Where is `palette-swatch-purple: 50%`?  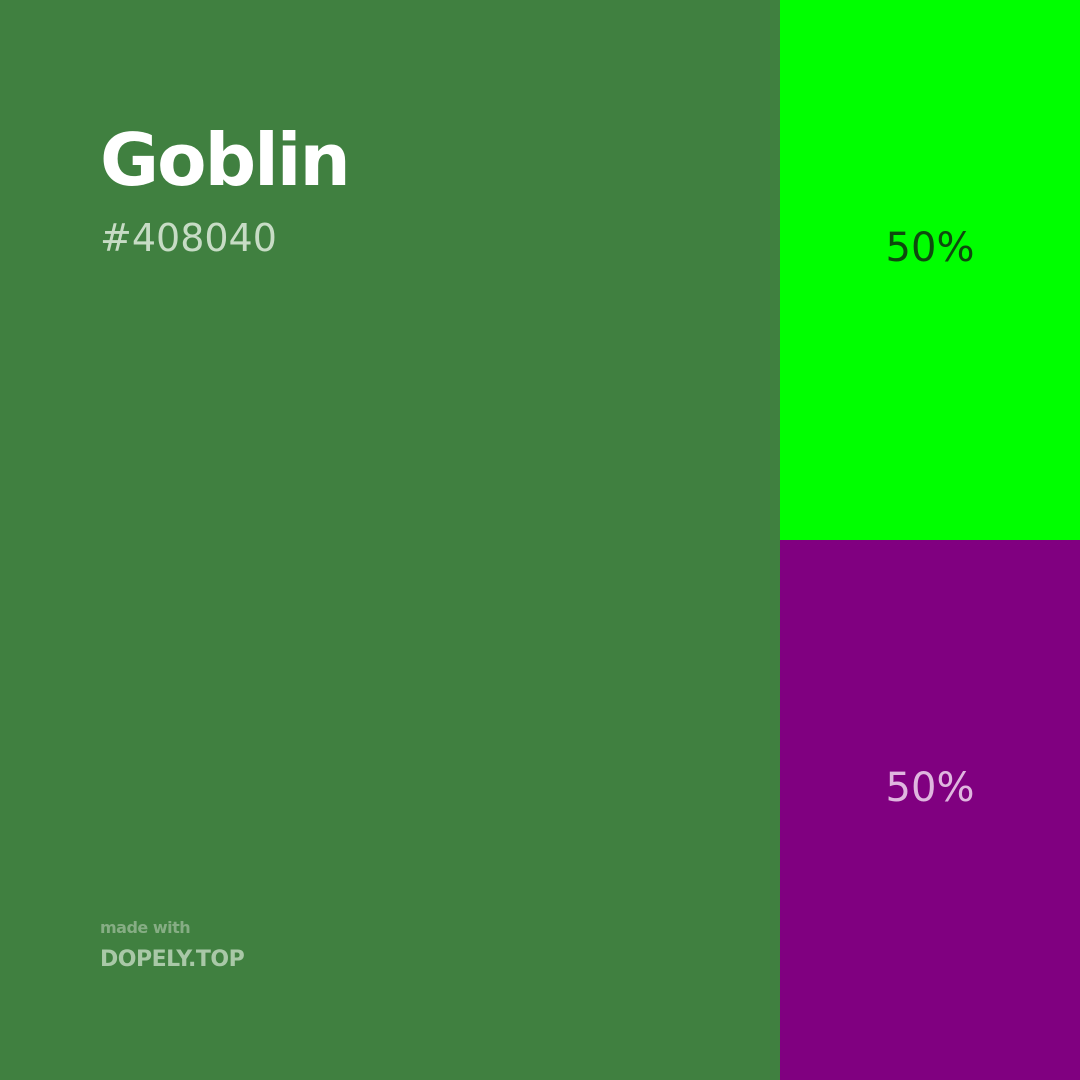 palette-swatch-purple: 50% is located at coordinates (930, 810).